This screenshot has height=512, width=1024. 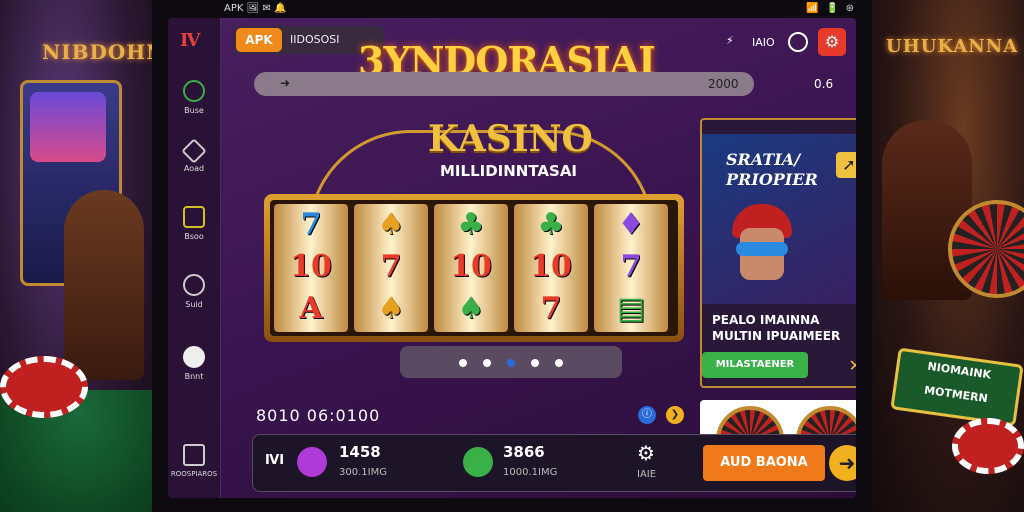 What do you see at coordinates (194, 474) in the screenshot?
I see `sidebar-item-label: ROOSPIAROS` at bounding box center [194, 474].